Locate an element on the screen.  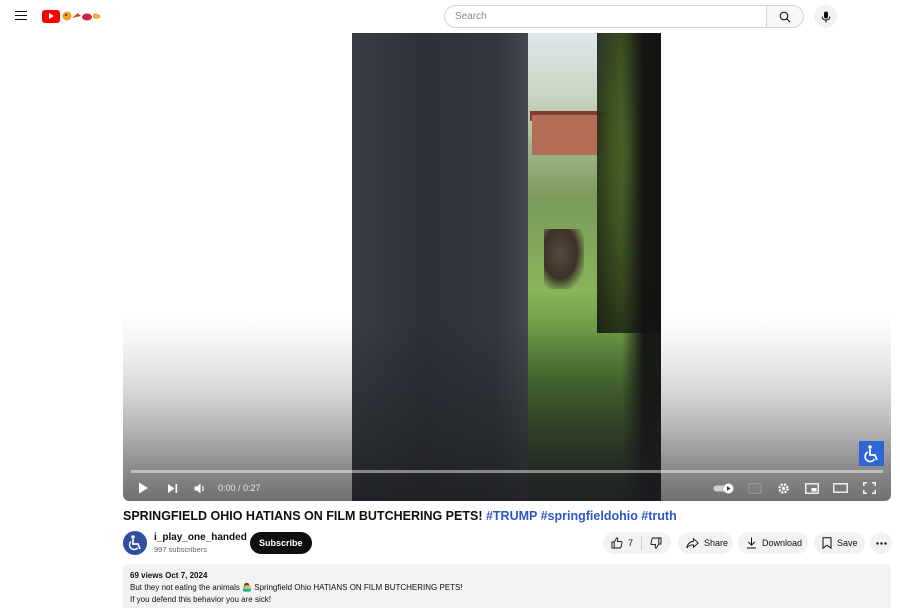
svg-text: CC is located at coordinates (755, 489).